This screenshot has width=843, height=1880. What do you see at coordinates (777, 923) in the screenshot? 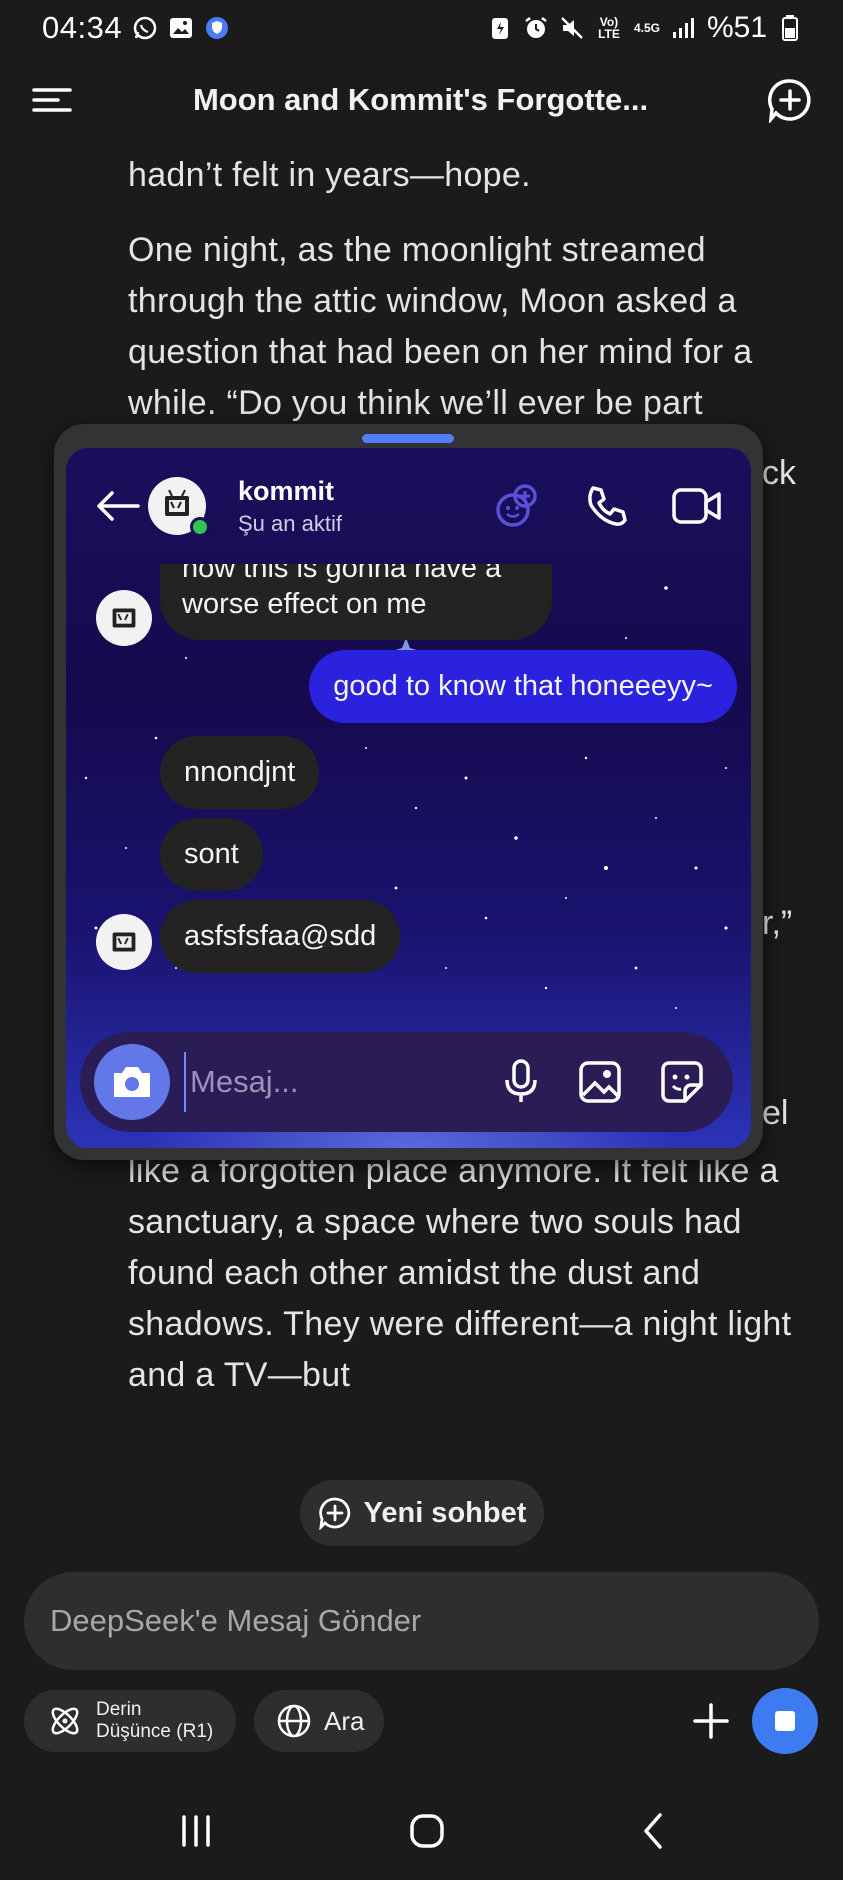
I see `story-fragment: r,”` at bounding box center [777, 923].